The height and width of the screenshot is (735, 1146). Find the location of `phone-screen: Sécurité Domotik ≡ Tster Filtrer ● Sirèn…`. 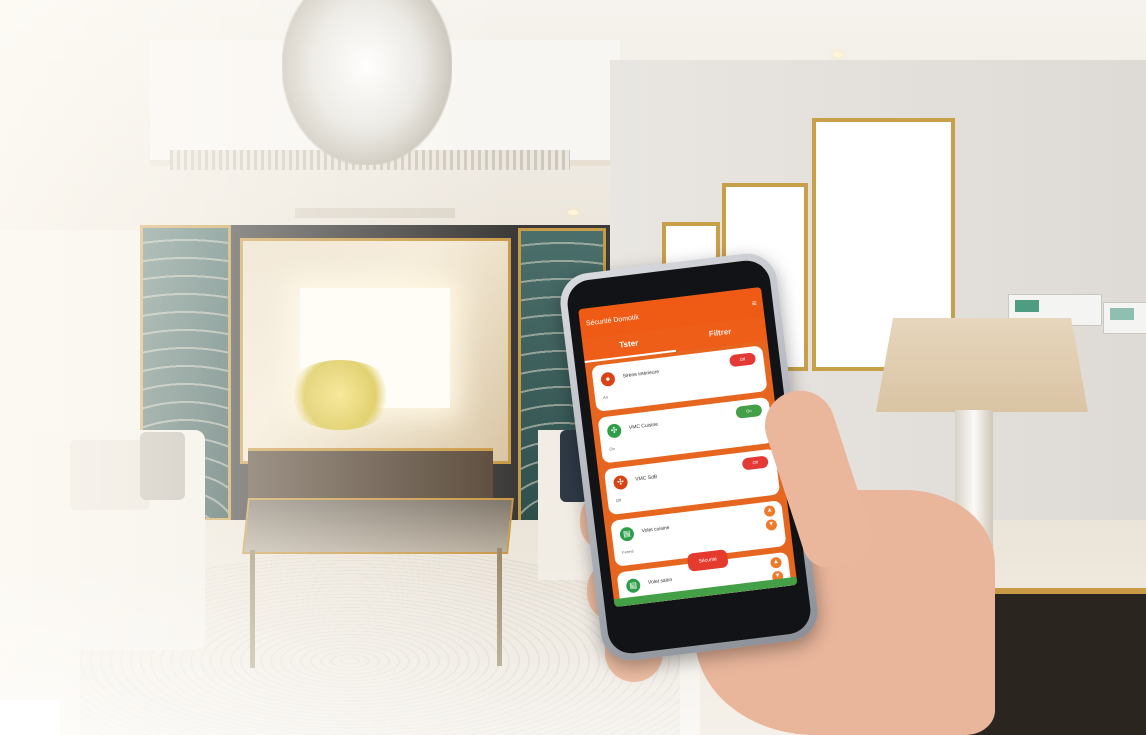

phone-screen: Sécurité Domotik ≡ Tster Filtrer ● Sirèn… is located at coordinates (688, 447).